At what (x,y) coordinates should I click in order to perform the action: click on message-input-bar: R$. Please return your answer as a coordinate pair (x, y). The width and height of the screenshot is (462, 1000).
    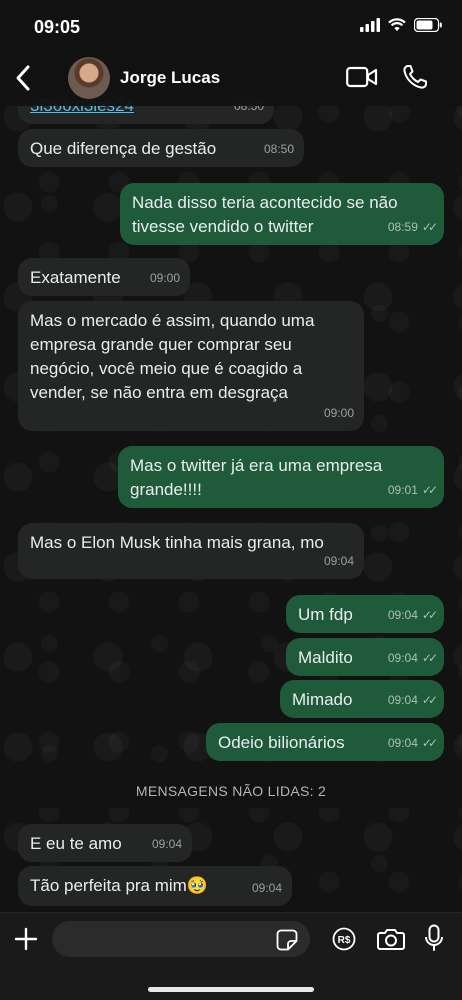
    Looking at the image, I should click on (231, 956).